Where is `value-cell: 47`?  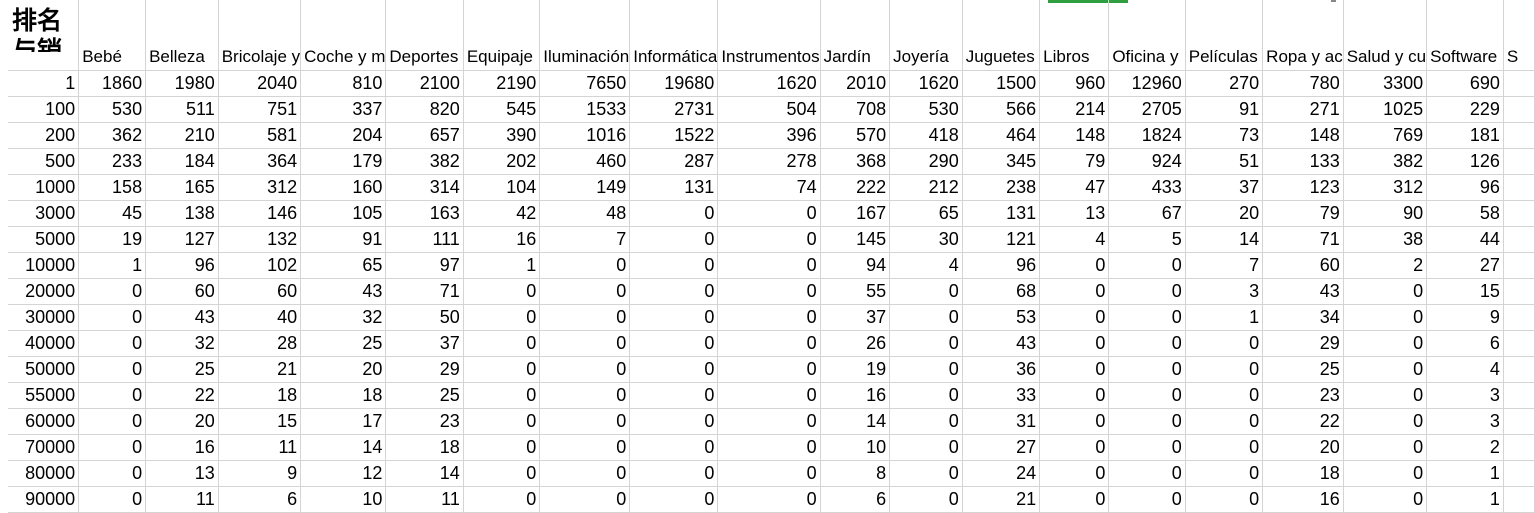 value-cell: 47 is located at coordinates (1074, 187).